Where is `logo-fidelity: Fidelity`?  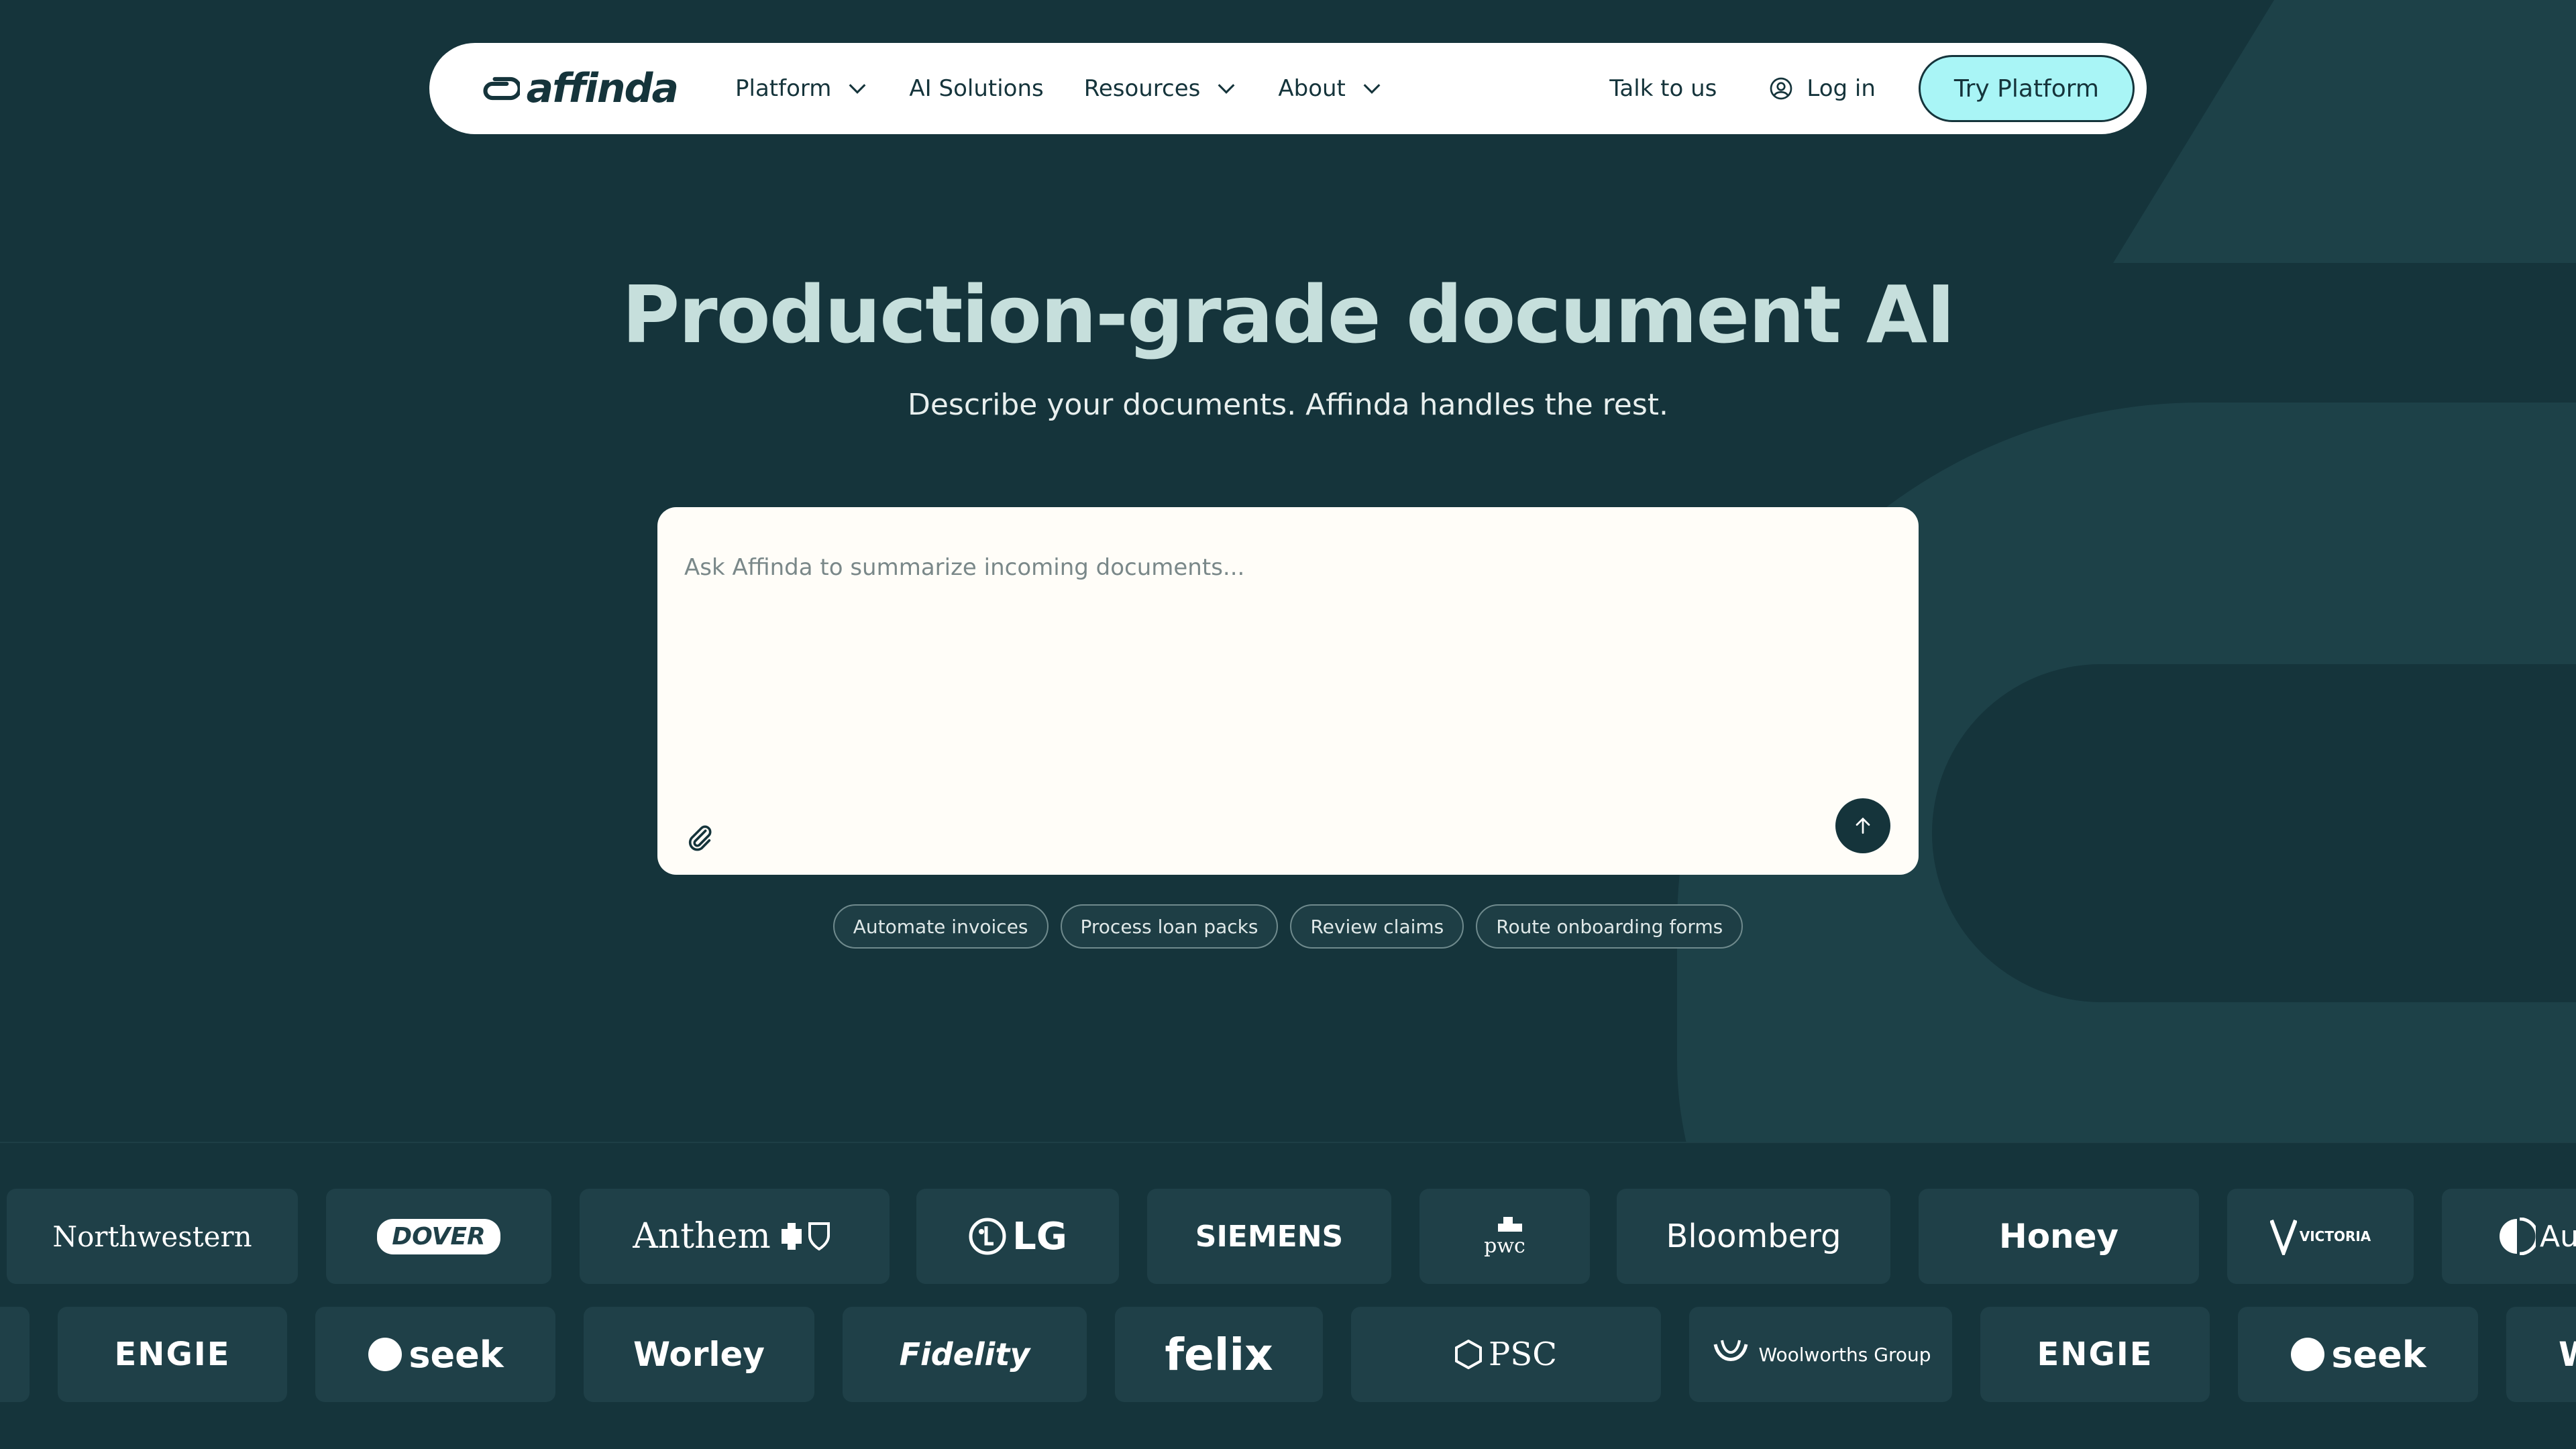
logo-fidelity: Fidelity is located at coordinates (965, 1354).